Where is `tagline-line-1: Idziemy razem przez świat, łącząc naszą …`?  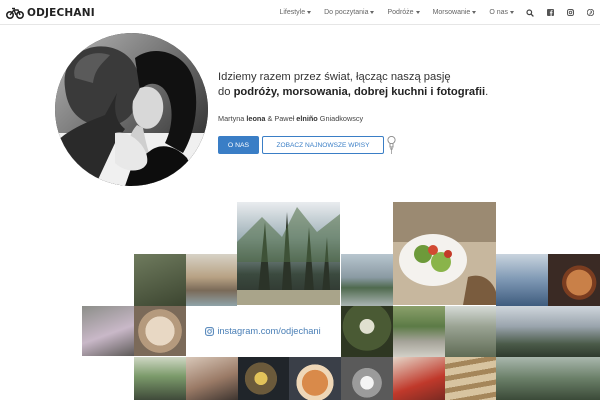
tagline-line-1: Idziemy razem przez świat, łącząc naszą … is located at coordinates (334, 77).